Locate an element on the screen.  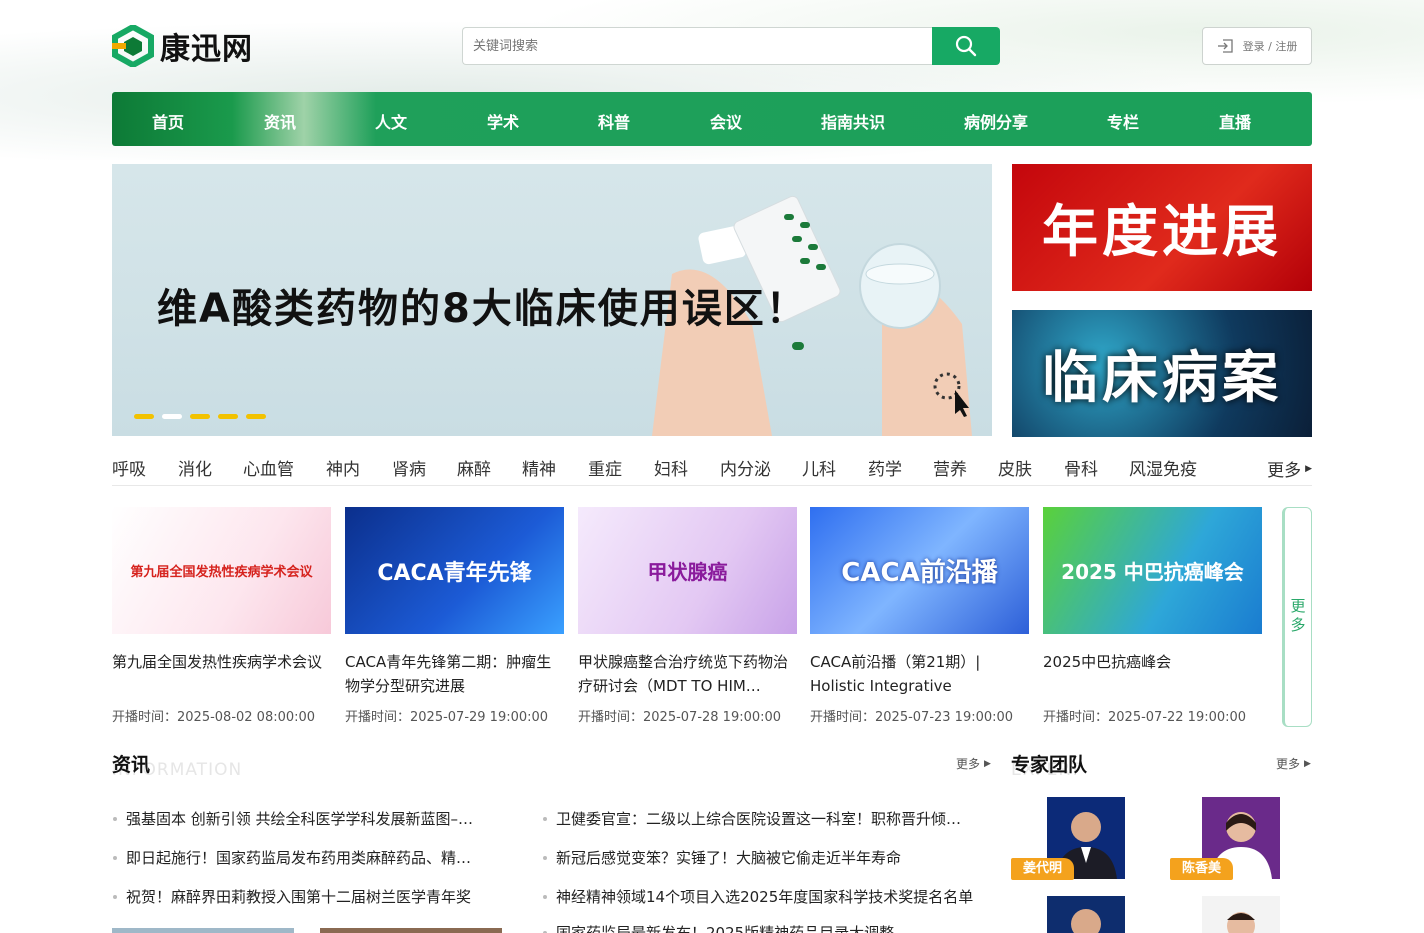
experts-section-header: 专家团队 EXPERT is located at coordinates (1049, 765).